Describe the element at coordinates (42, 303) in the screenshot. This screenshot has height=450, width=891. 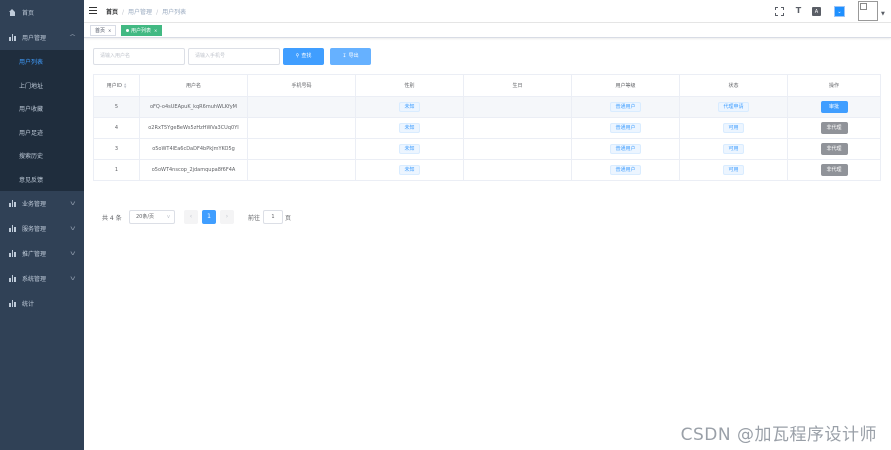
I see `sidebar-item-statistics: 统计` at that location.